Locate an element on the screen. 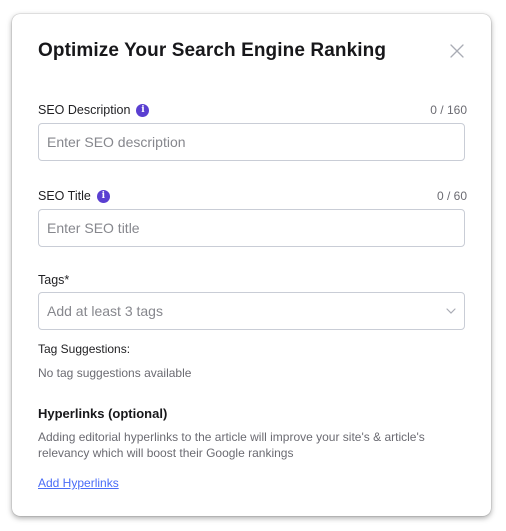  seo-title-counter: 0 / 60 is located at coordinates (451, 196).